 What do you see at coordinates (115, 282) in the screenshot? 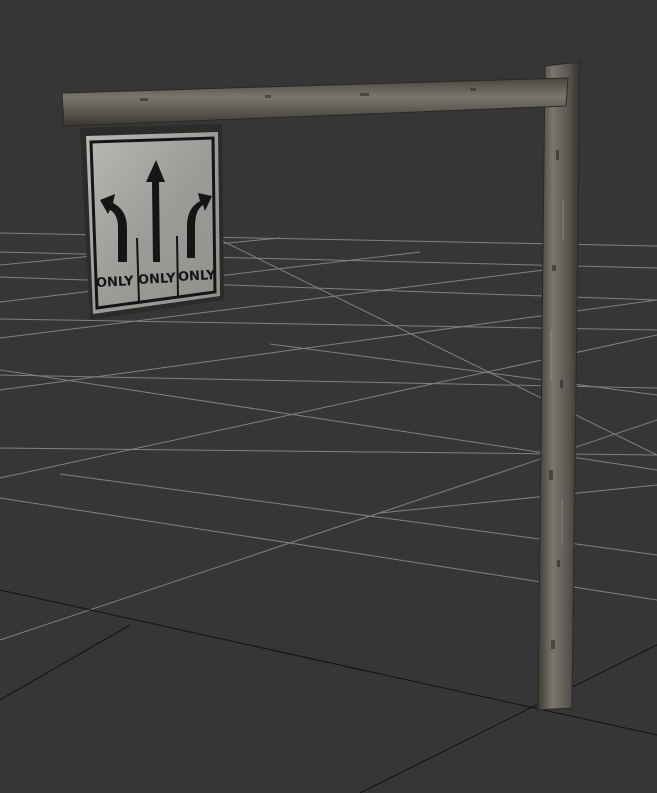
I see `lane-label-left: ONLY` at bounding box center [115, 282].